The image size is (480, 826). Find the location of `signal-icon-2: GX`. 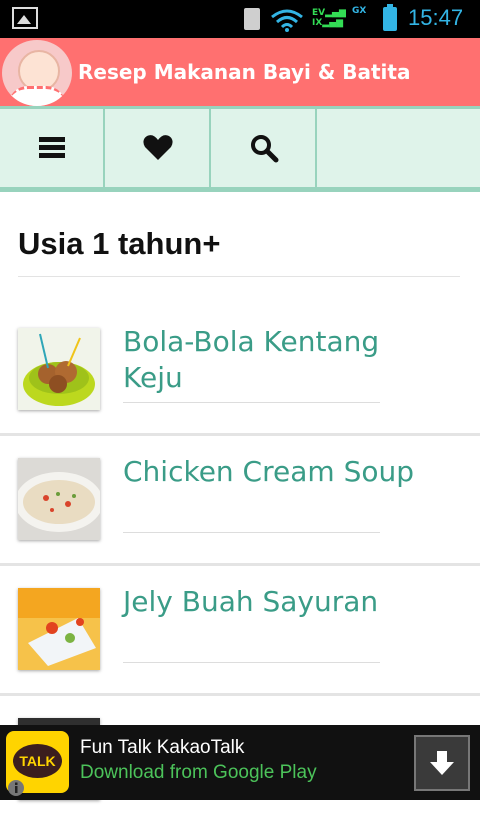

signal-icon-2: GX is located at coordinates (359, 11).